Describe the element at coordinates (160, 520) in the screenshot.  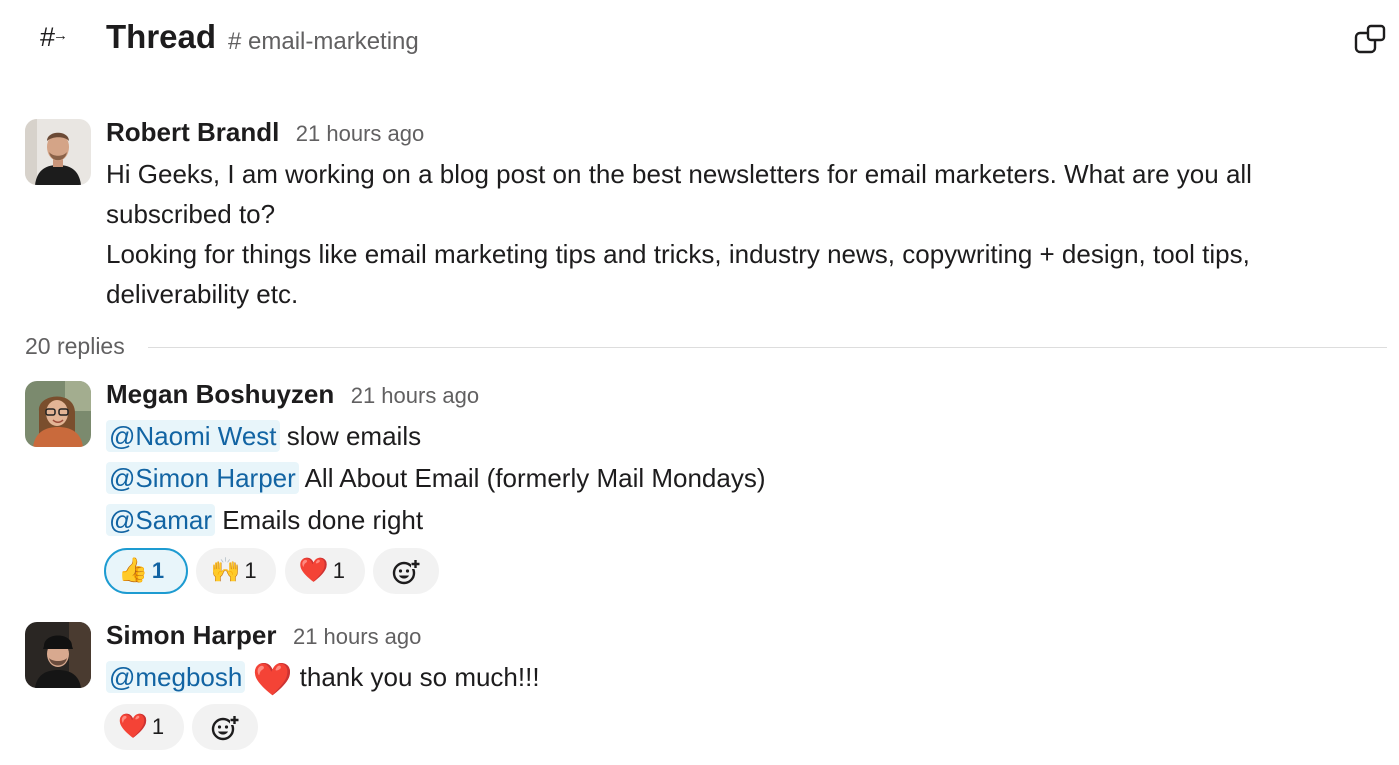
I see `user-mention: @Samar` at that location.